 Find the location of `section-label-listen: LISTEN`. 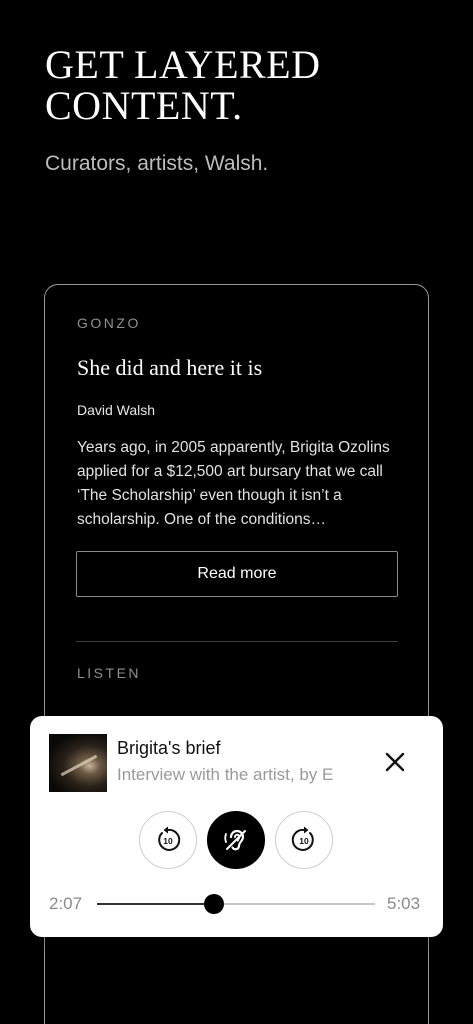

section-label-listen: LISTEN is located at coordinates (109, 673).